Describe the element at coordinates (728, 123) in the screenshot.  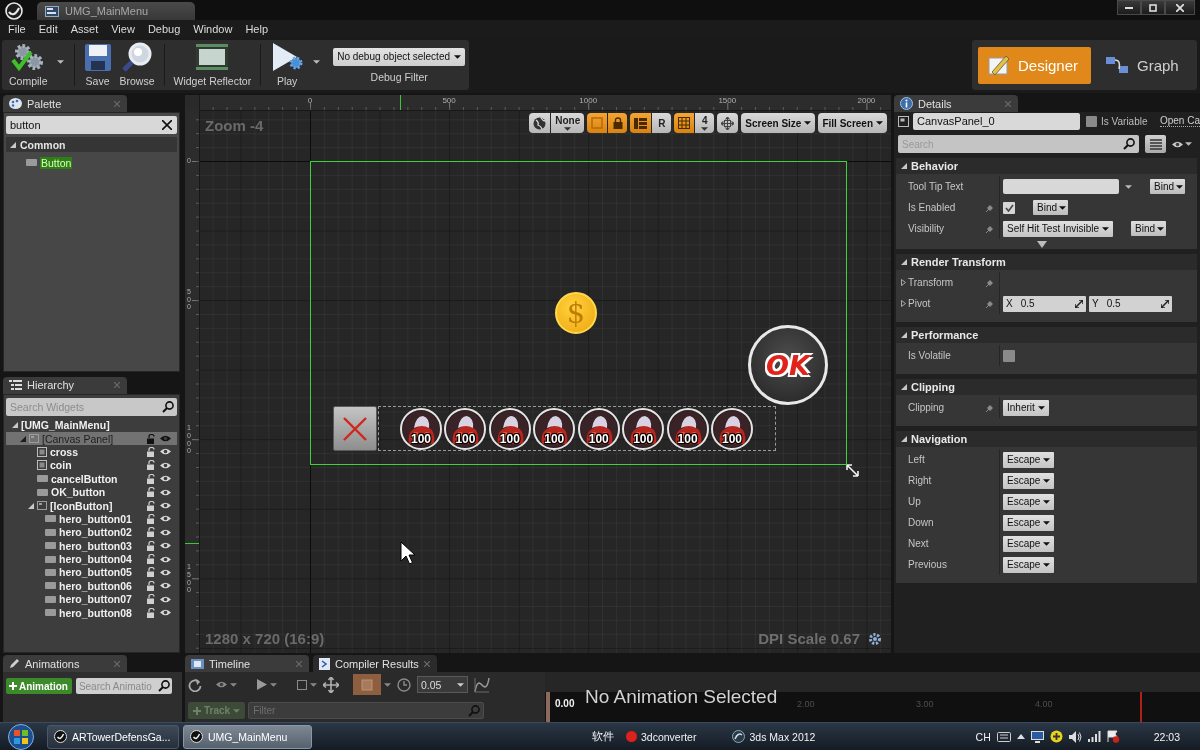
I see `transform-button` at that location.